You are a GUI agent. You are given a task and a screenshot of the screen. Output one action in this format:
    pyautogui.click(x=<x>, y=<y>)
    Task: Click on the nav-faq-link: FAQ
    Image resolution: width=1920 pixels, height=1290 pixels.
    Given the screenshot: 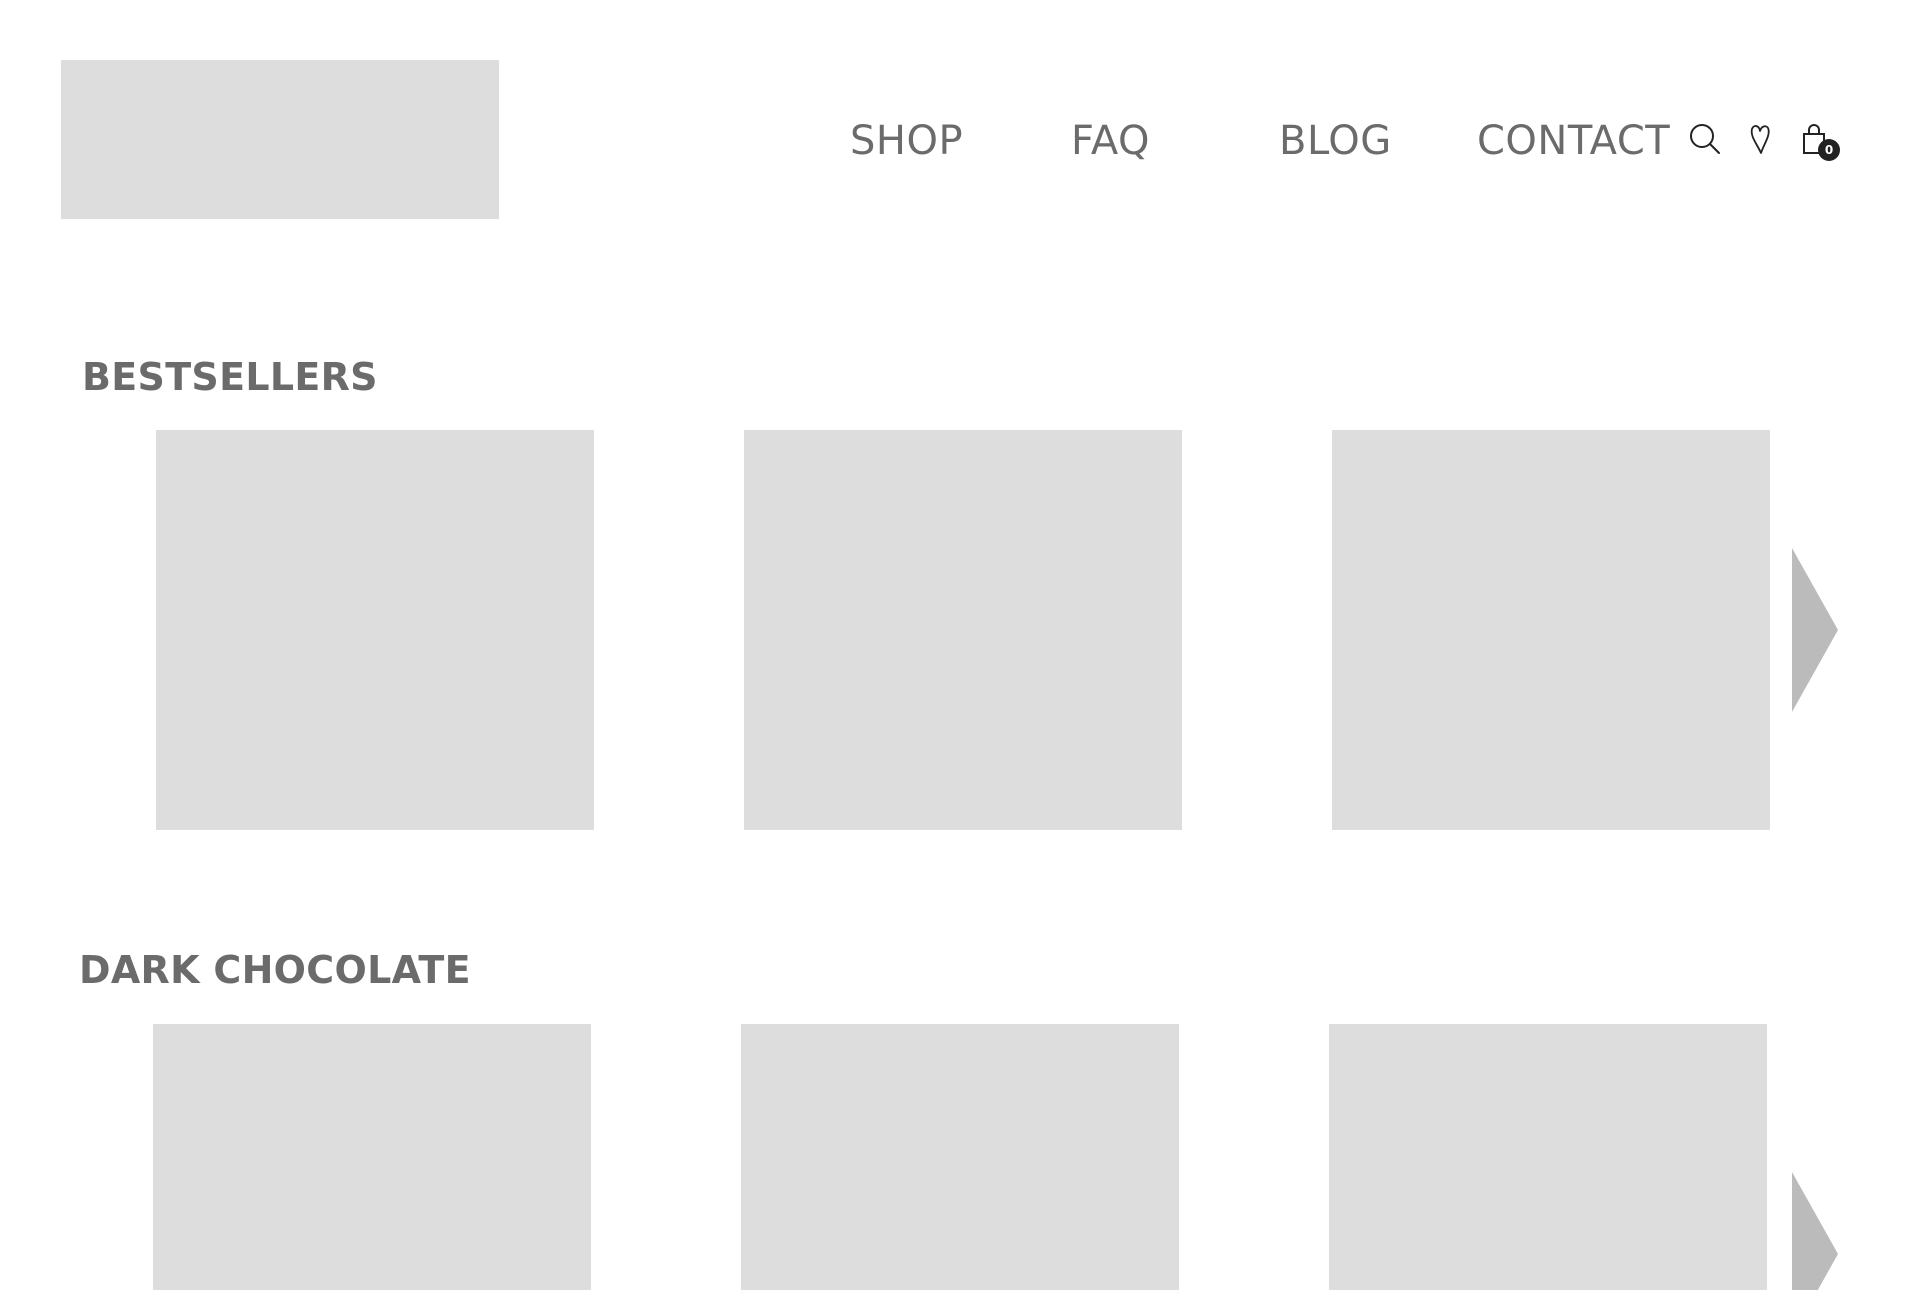 What is the action you would take?
    pyautogui.click(x=1110, y=141)
    